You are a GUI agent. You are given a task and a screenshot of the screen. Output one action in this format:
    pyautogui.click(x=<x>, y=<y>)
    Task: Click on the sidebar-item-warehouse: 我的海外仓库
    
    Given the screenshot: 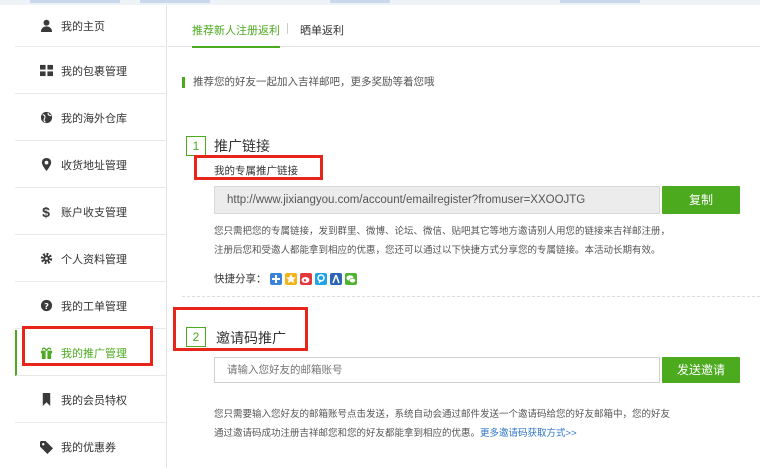 What is the action you would take?
    pyautogui.click(x=91, y=118)
    